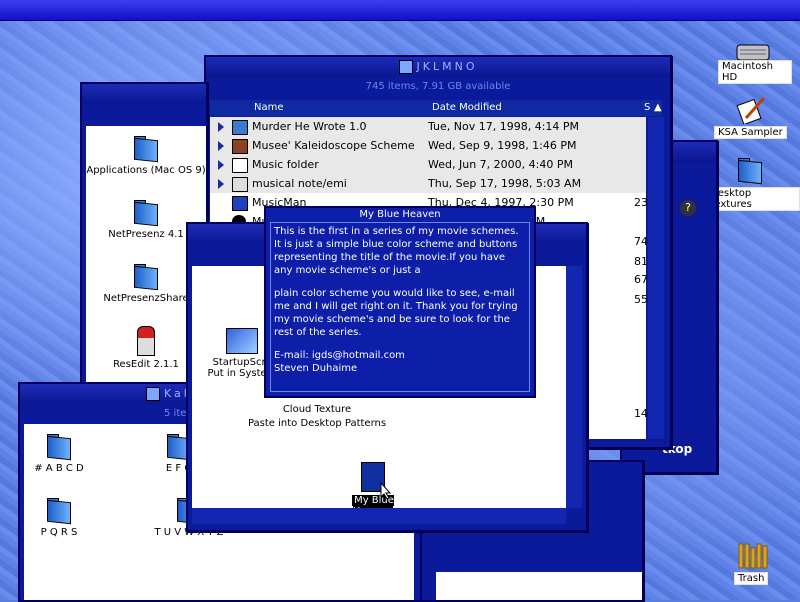 The width and height of the screenshot is (800, 602). Describe the element at coordinates (146, 234) in the screenshot. I see `icon-label: NetPresenz 4.1` at that location.